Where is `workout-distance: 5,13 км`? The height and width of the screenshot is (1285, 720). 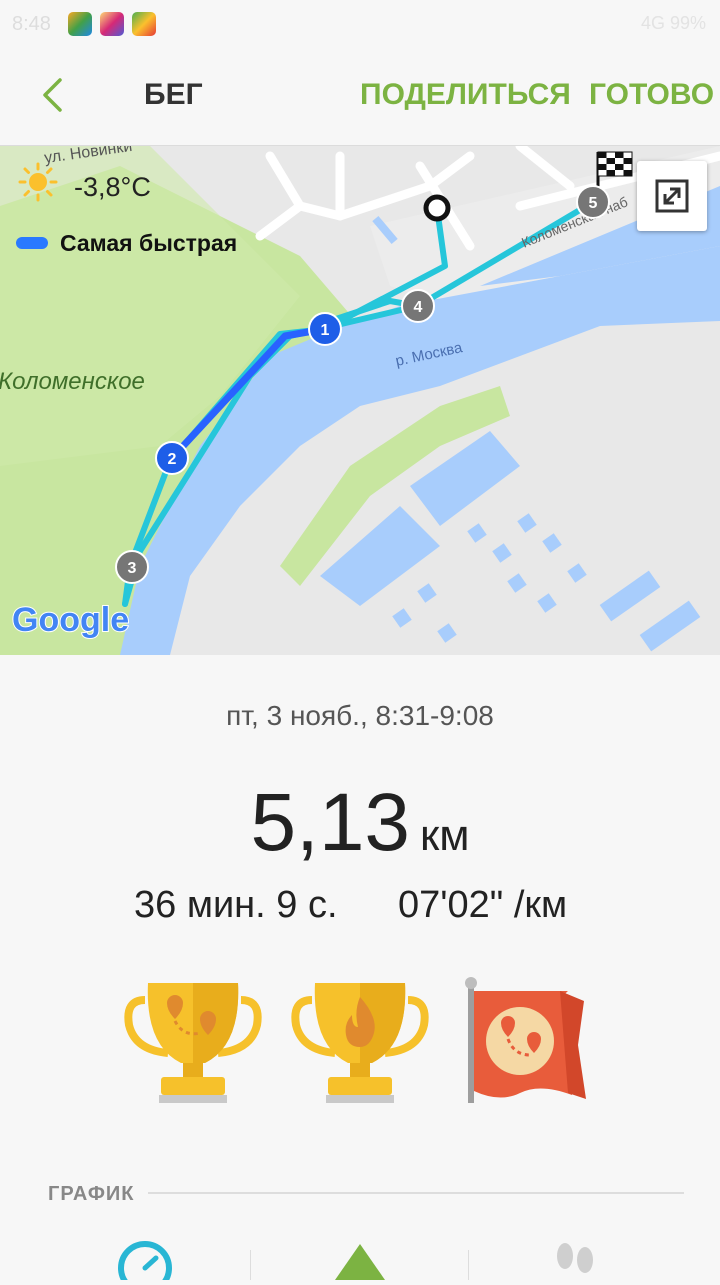 workout-distance: 5,13 км is located at coordinates (360, 823).